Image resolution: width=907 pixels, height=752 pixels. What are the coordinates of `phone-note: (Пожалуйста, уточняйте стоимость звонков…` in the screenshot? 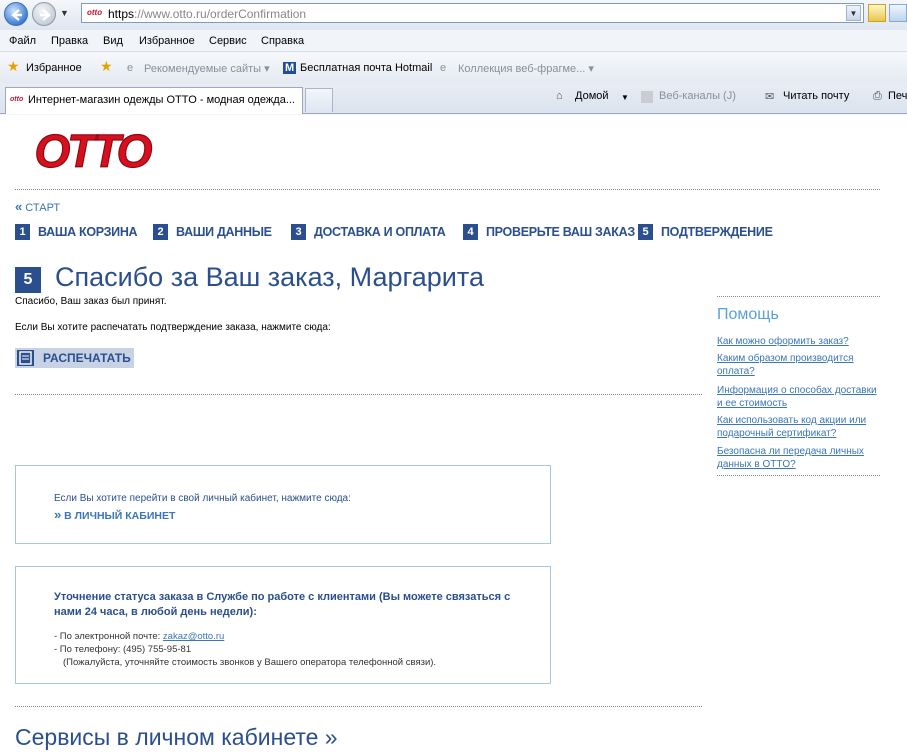 It's located at (250, 662).